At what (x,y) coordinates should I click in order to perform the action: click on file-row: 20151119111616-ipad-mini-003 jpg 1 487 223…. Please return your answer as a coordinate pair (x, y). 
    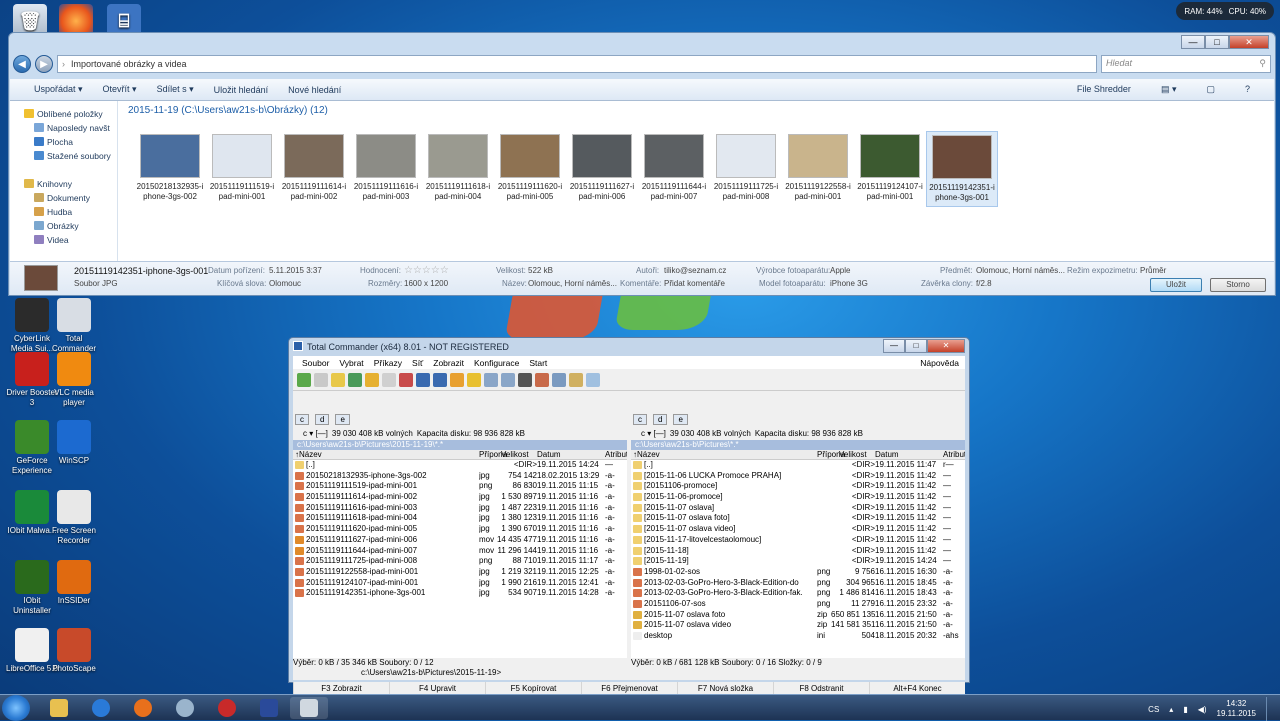
    Looking at the image, I should click on (460, 508).